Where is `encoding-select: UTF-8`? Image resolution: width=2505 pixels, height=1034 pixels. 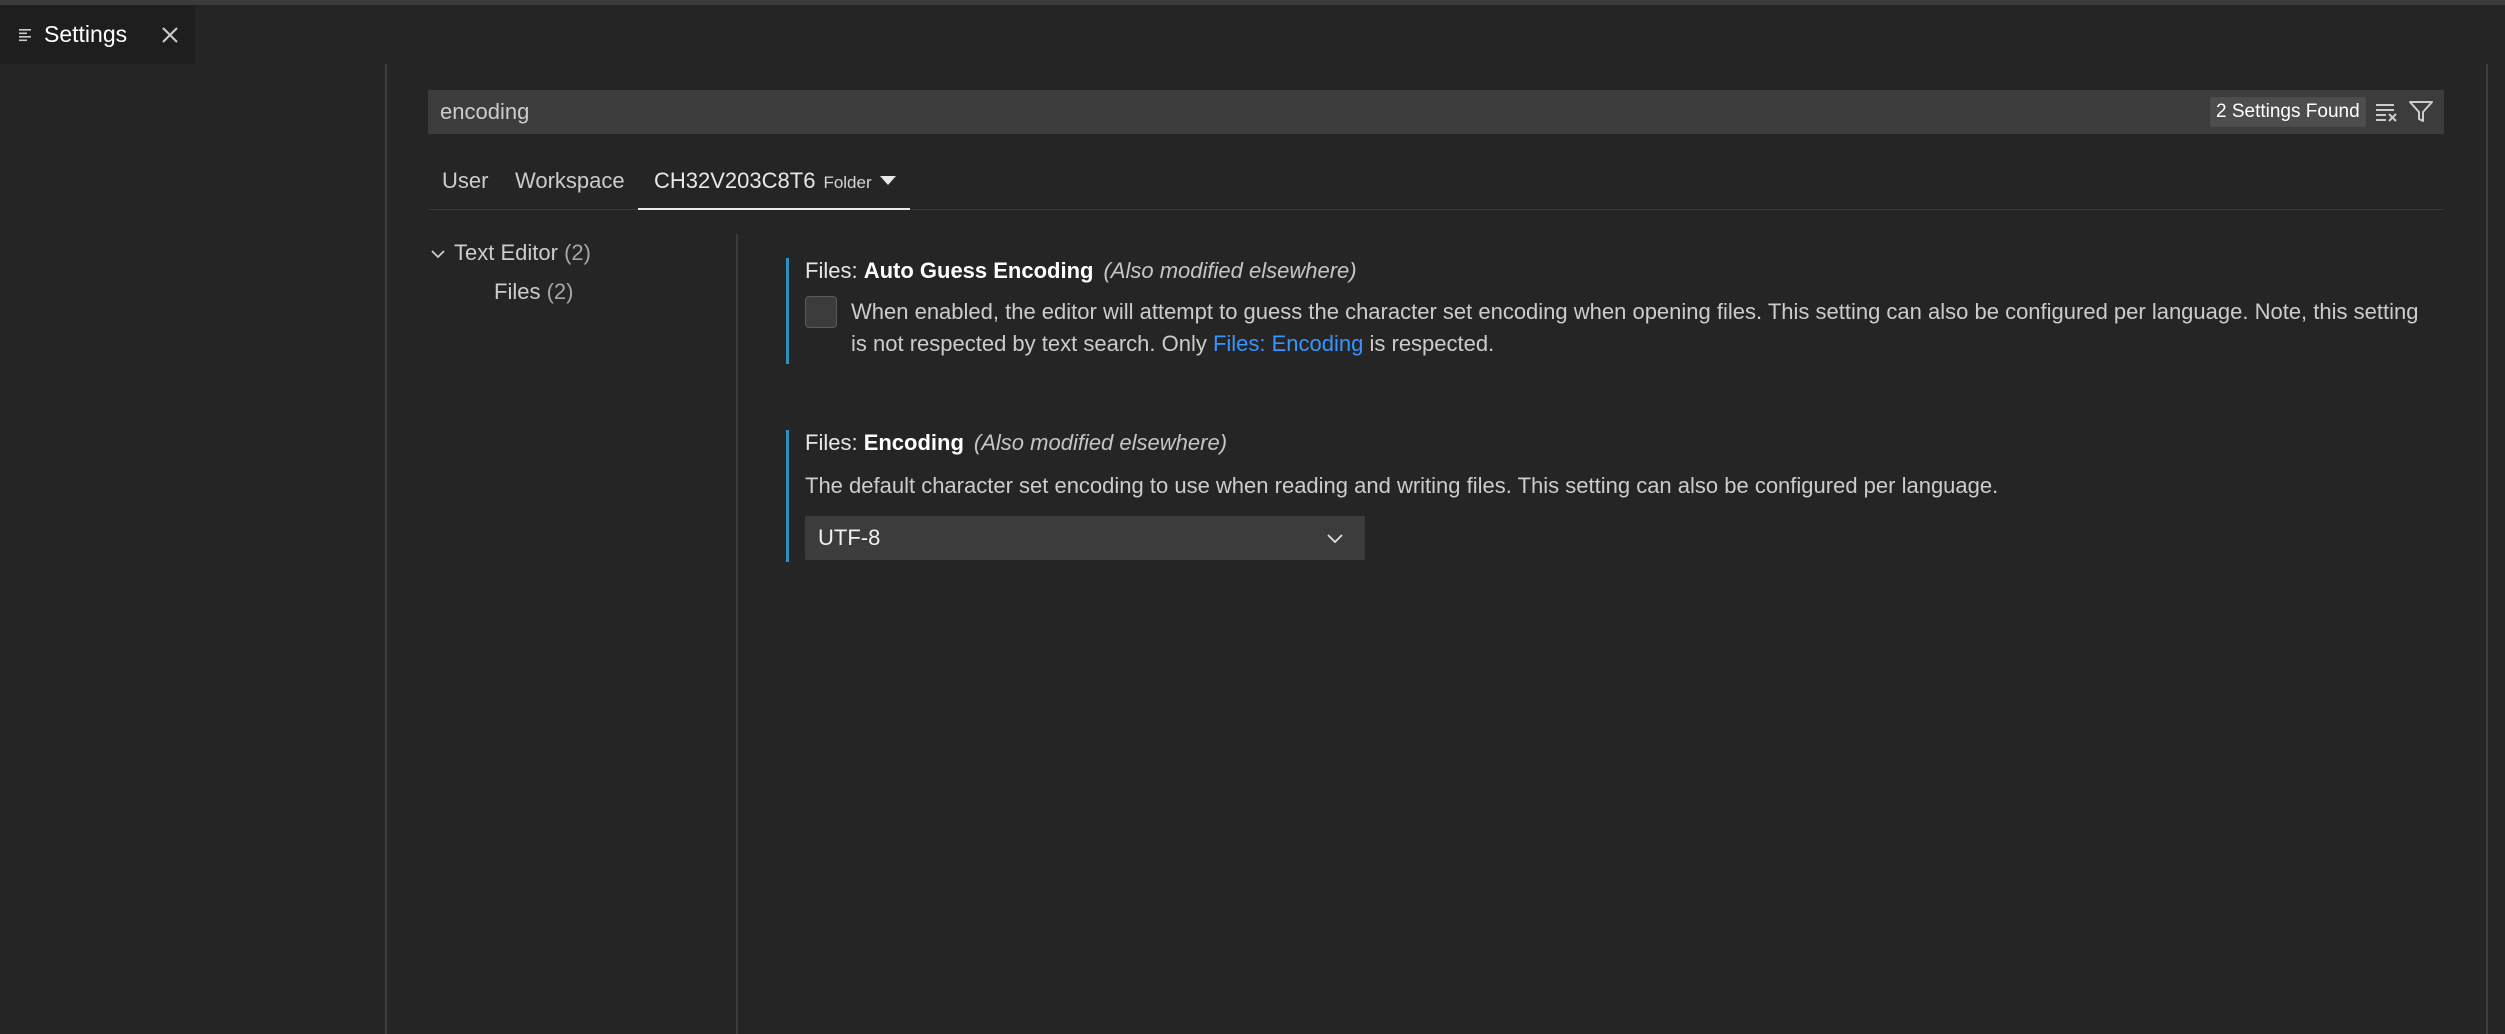
encoding-select: UTF-8 is located at coordinates (1085, 538).